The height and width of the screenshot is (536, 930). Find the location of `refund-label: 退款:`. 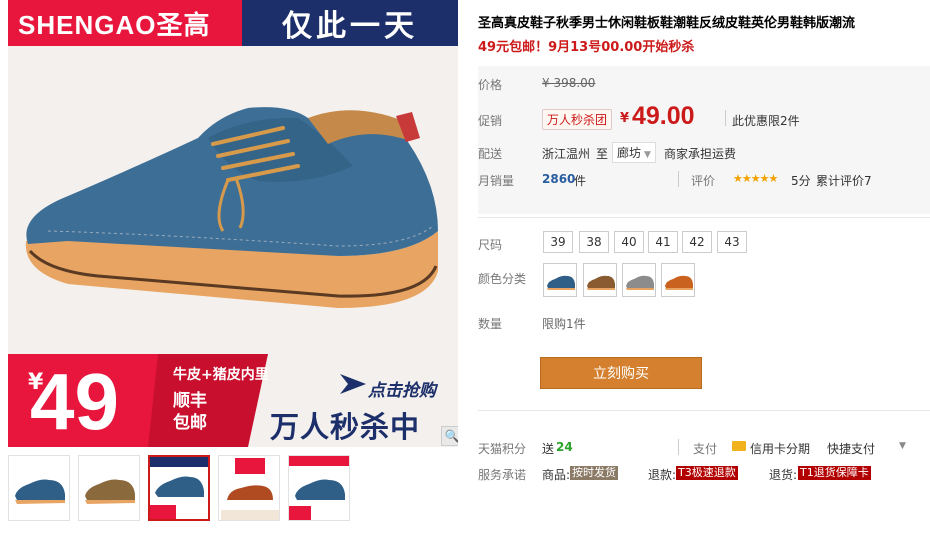

refund-label: 退款: is located at coordinates (662, 475).